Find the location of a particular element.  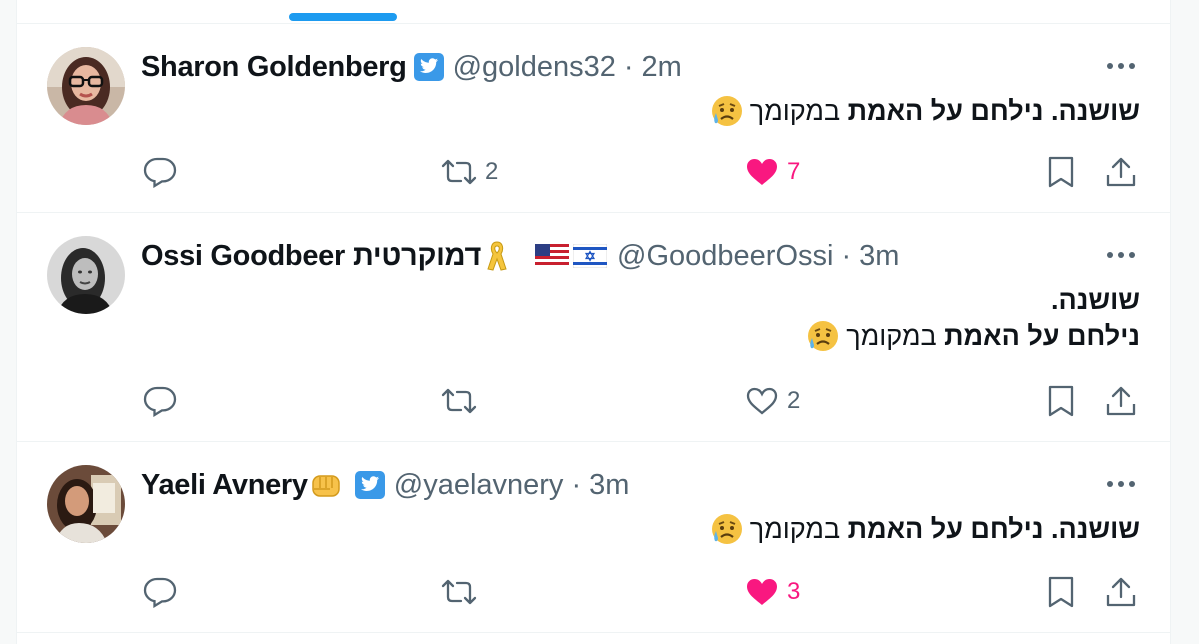

tweet-text-line-1: שושנה. is located at coordinates (1095, 300).